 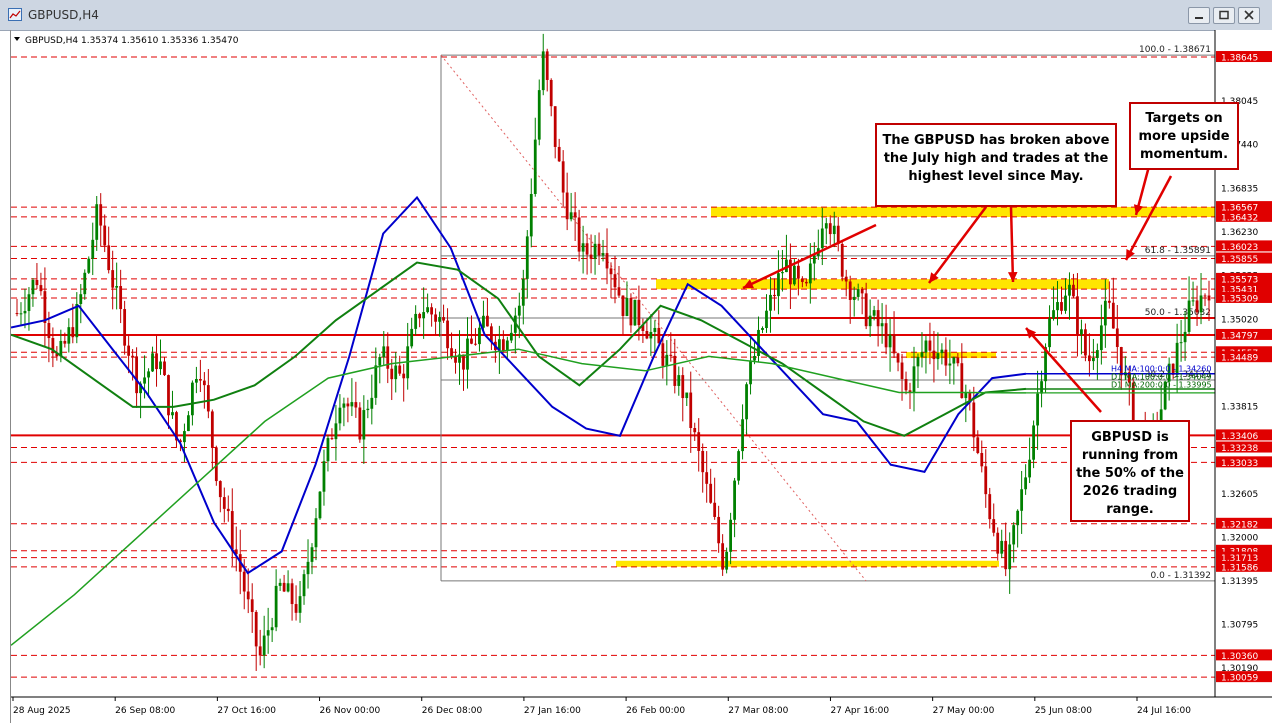 I want to click on minimize-icon, so click(x=1199, y=18).